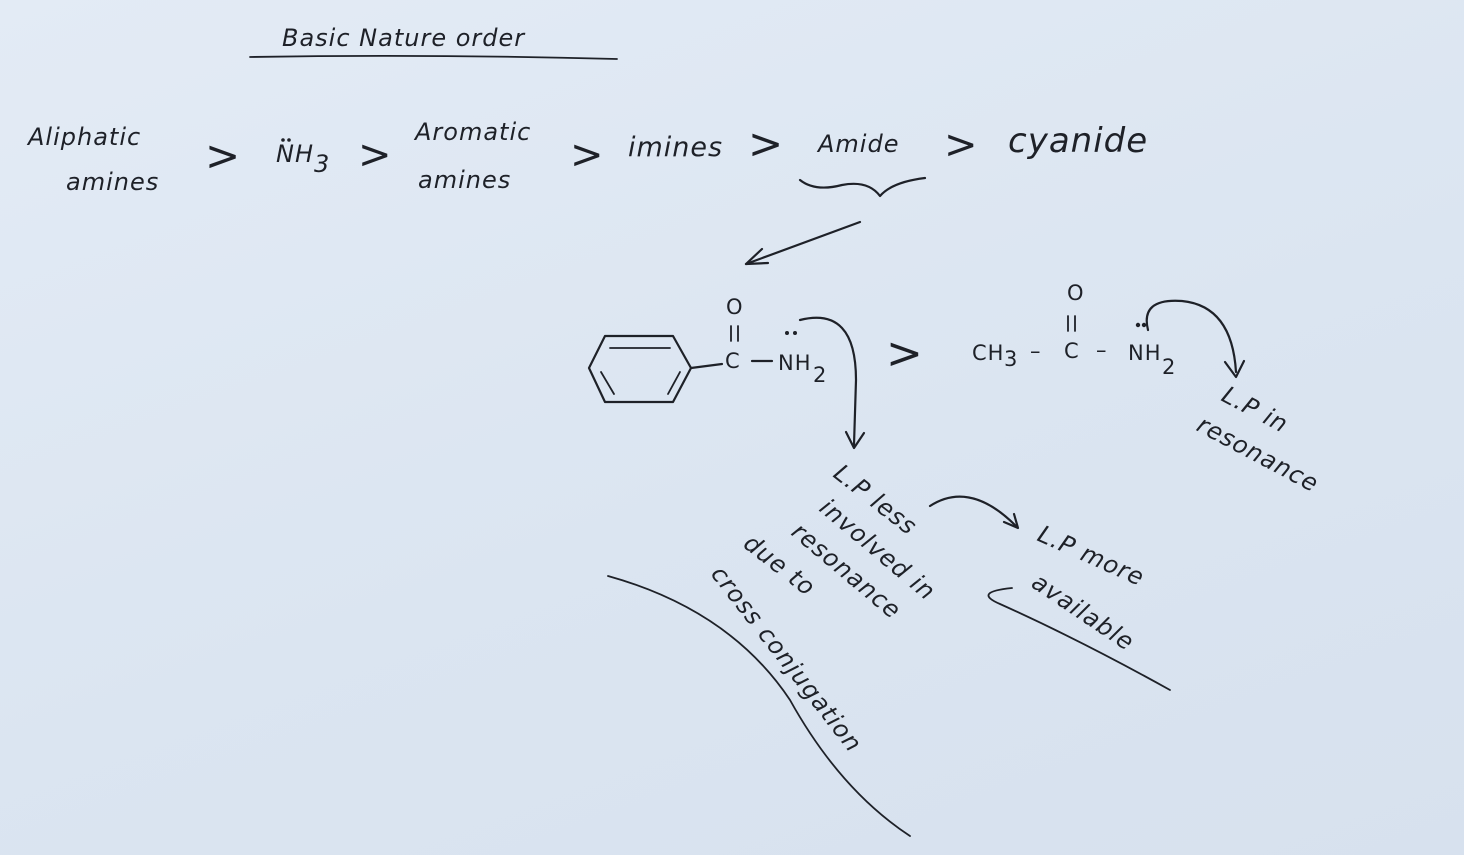 The width and height of the screenshot is (1464, 855). I want to click on benzamide-nh-subscript: 2, so click(820, 375).